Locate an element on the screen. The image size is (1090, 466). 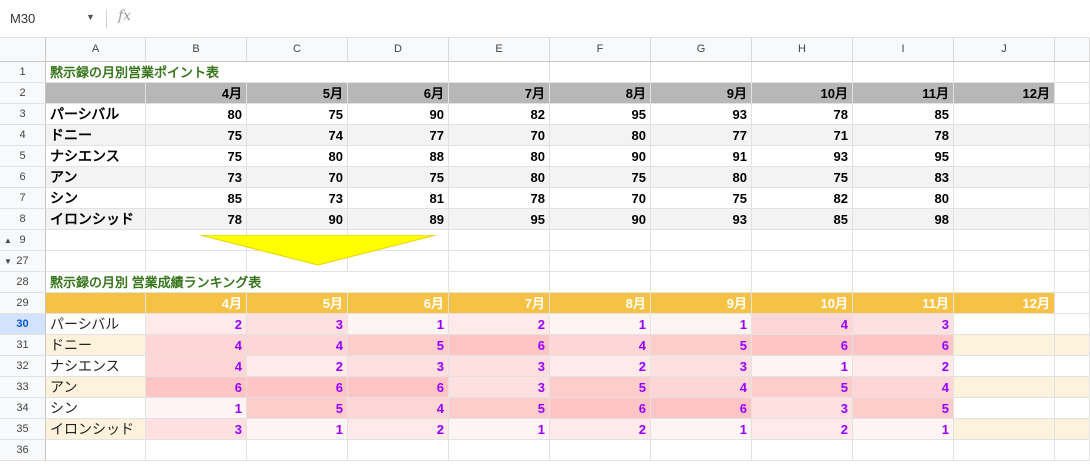
table1-month-header: 9月 is located at coordinates (701, 93).